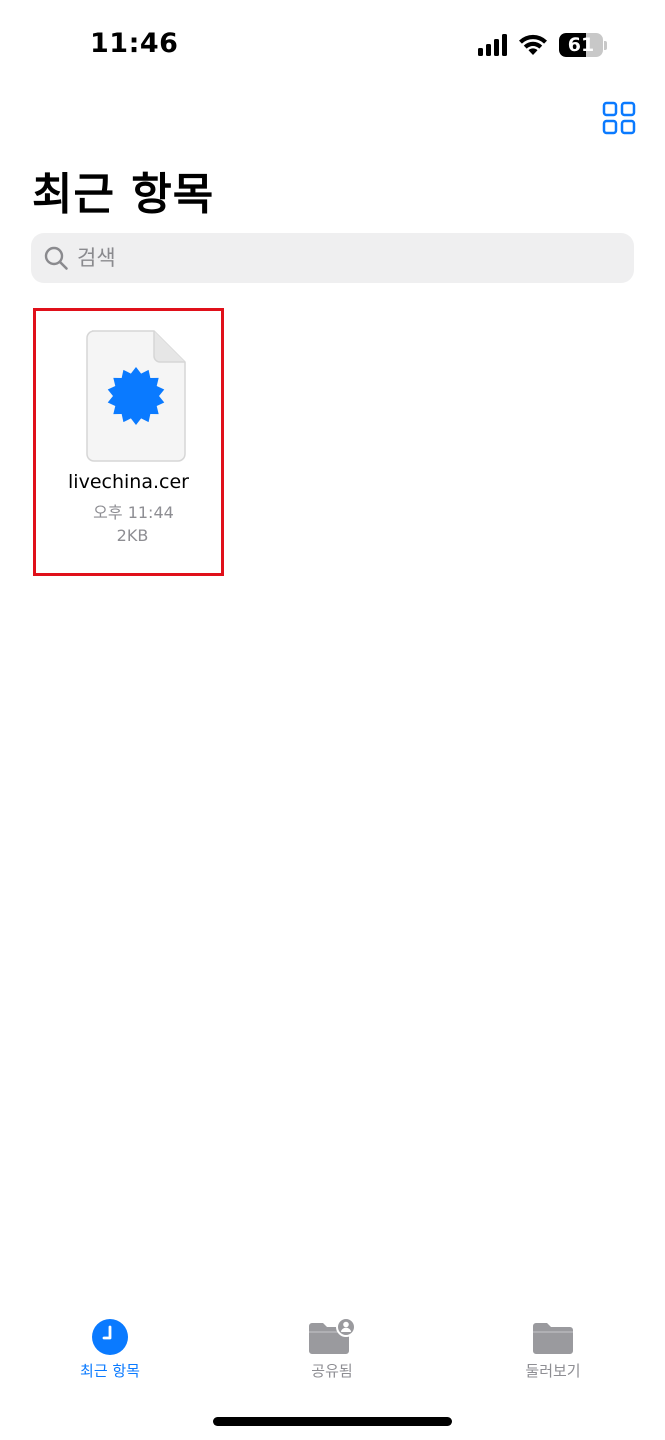  I want to click on search-input, so click(347, 258).